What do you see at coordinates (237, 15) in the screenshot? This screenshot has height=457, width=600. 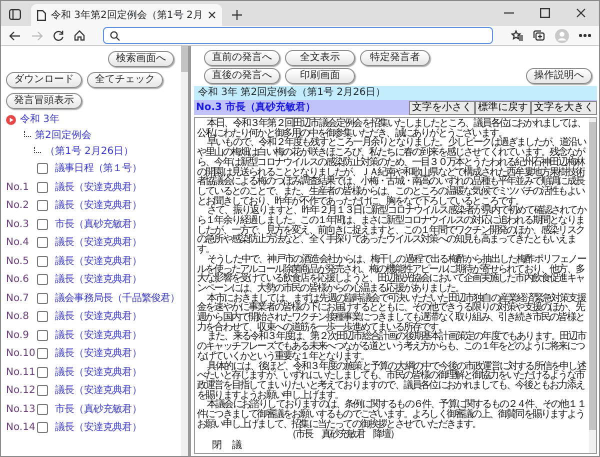 I see `new-tab-icon` at bounding box center [237, 15].